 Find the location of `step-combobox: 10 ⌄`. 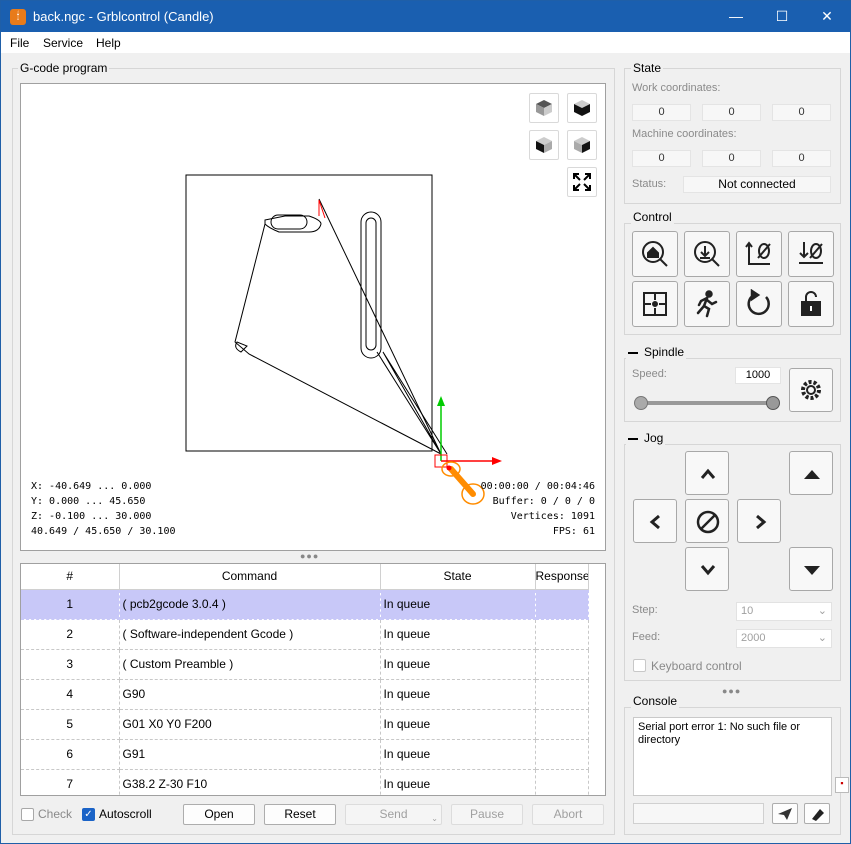

step-combobox: 10 ⌄ is located at coordinates (784, 611).